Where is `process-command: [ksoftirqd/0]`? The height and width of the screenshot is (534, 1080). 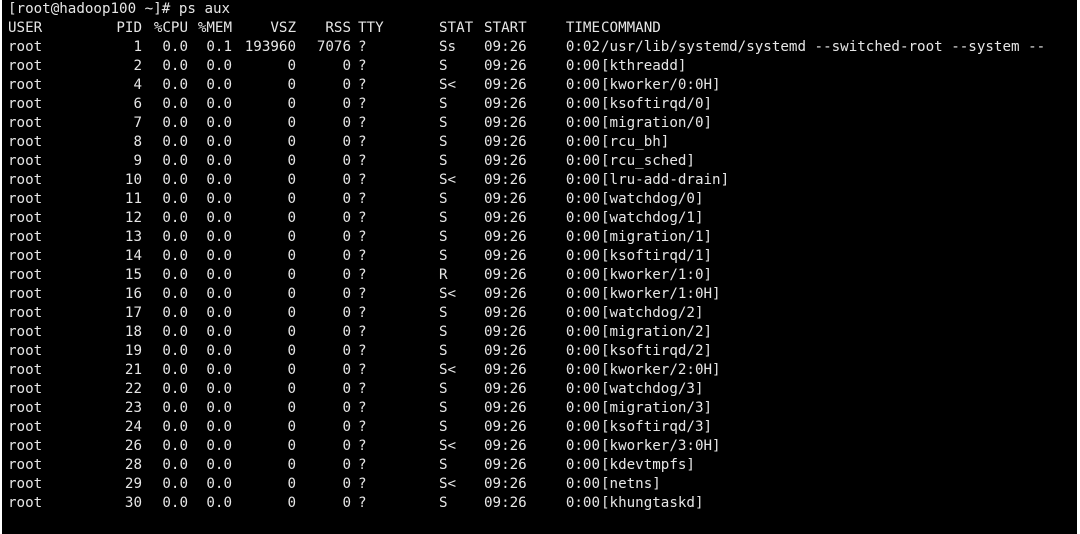 process-command: [ksoftirqd/0] is located at coordinates (657, 104).